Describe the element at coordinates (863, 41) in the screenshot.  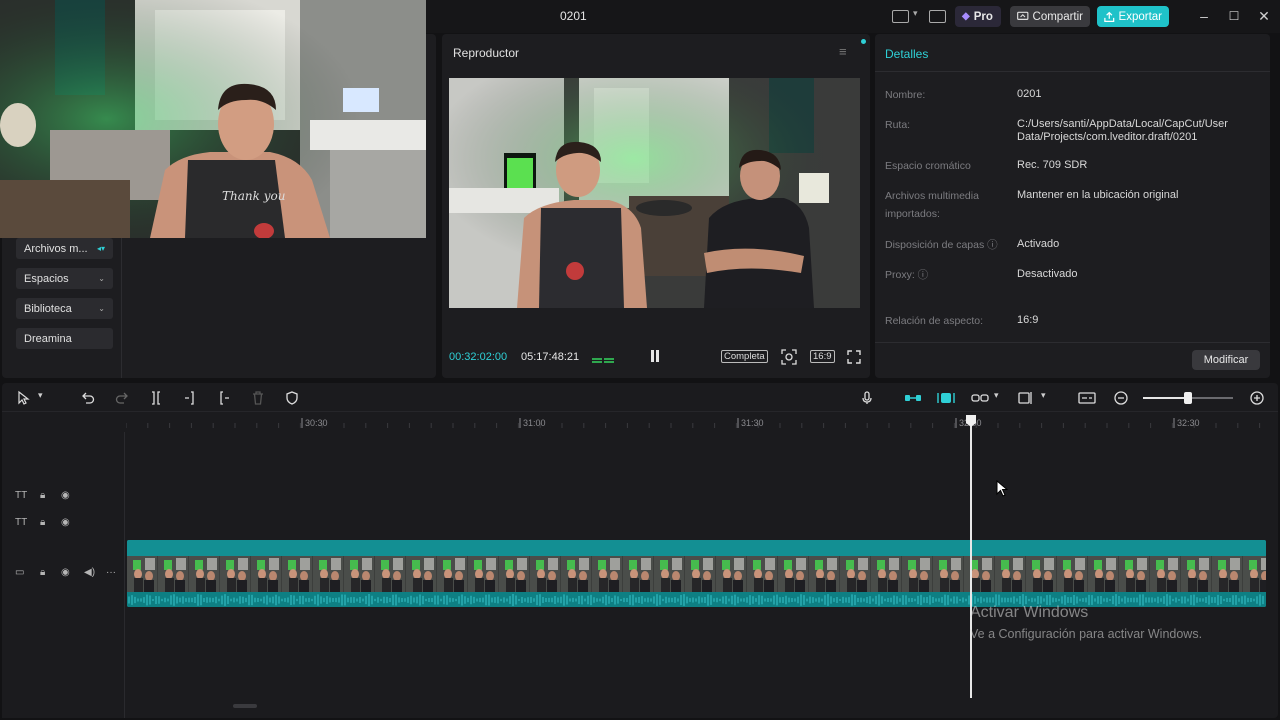
I see `notification-dot` at that location.